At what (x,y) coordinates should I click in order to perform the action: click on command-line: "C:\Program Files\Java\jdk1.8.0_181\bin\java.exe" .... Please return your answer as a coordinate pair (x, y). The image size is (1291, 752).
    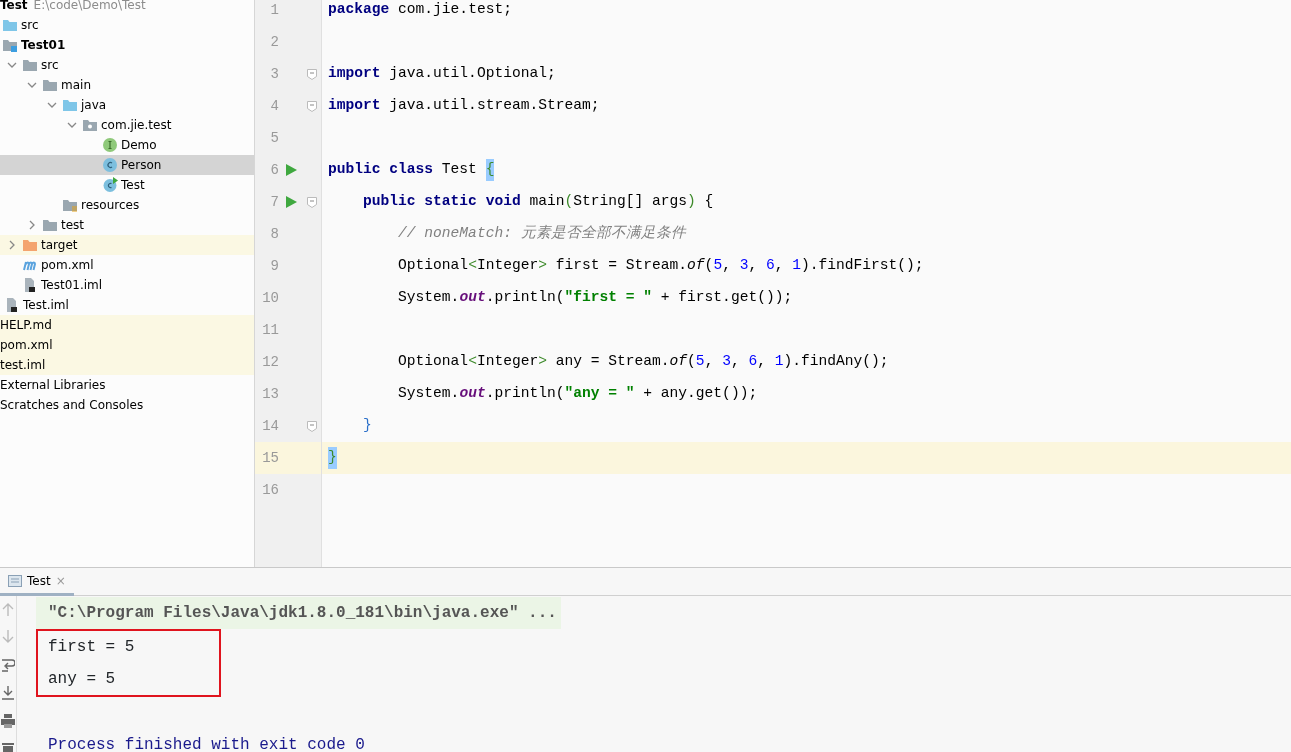
    Looking at the image, I should click on (302, 613).